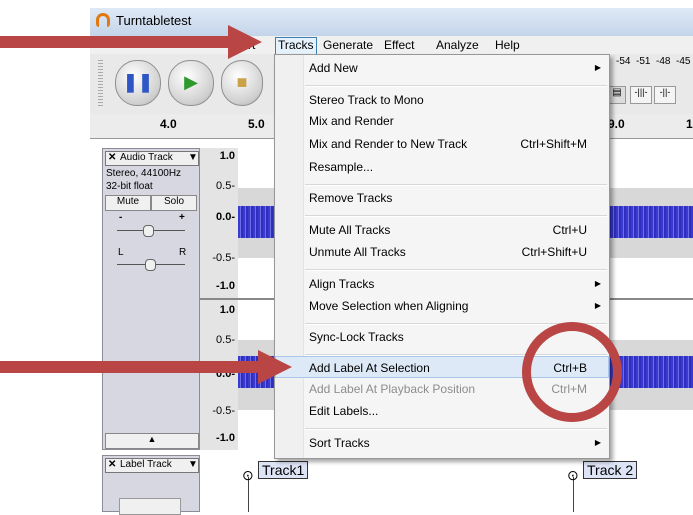 The height and width of the screenshot is (515, 693). I want to click on meter-label: -48, so click(663, 61).